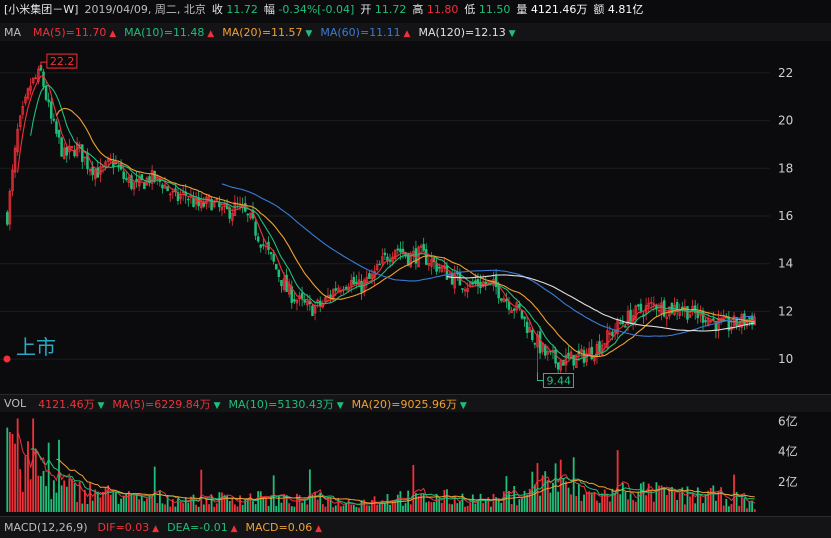 This screenshot has height=538, width=831. Describe the element at coordinates (169, 32) in the screenshot. I see `ma-legend-item: MA(10)=11.48 ▲` at that location.